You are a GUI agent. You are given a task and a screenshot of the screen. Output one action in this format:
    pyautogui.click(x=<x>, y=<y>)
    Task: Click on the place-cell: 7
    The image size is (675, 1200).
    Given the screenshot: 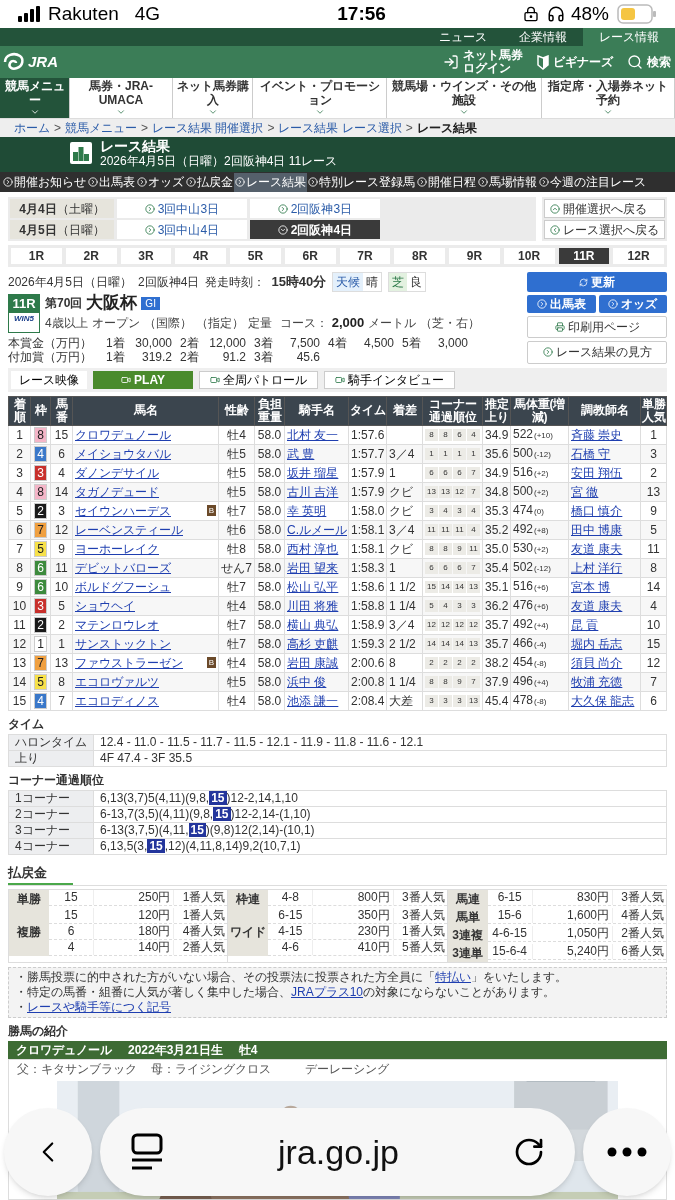 What is the action you would take?
    pyautogui.click(x=19, y=548)
    